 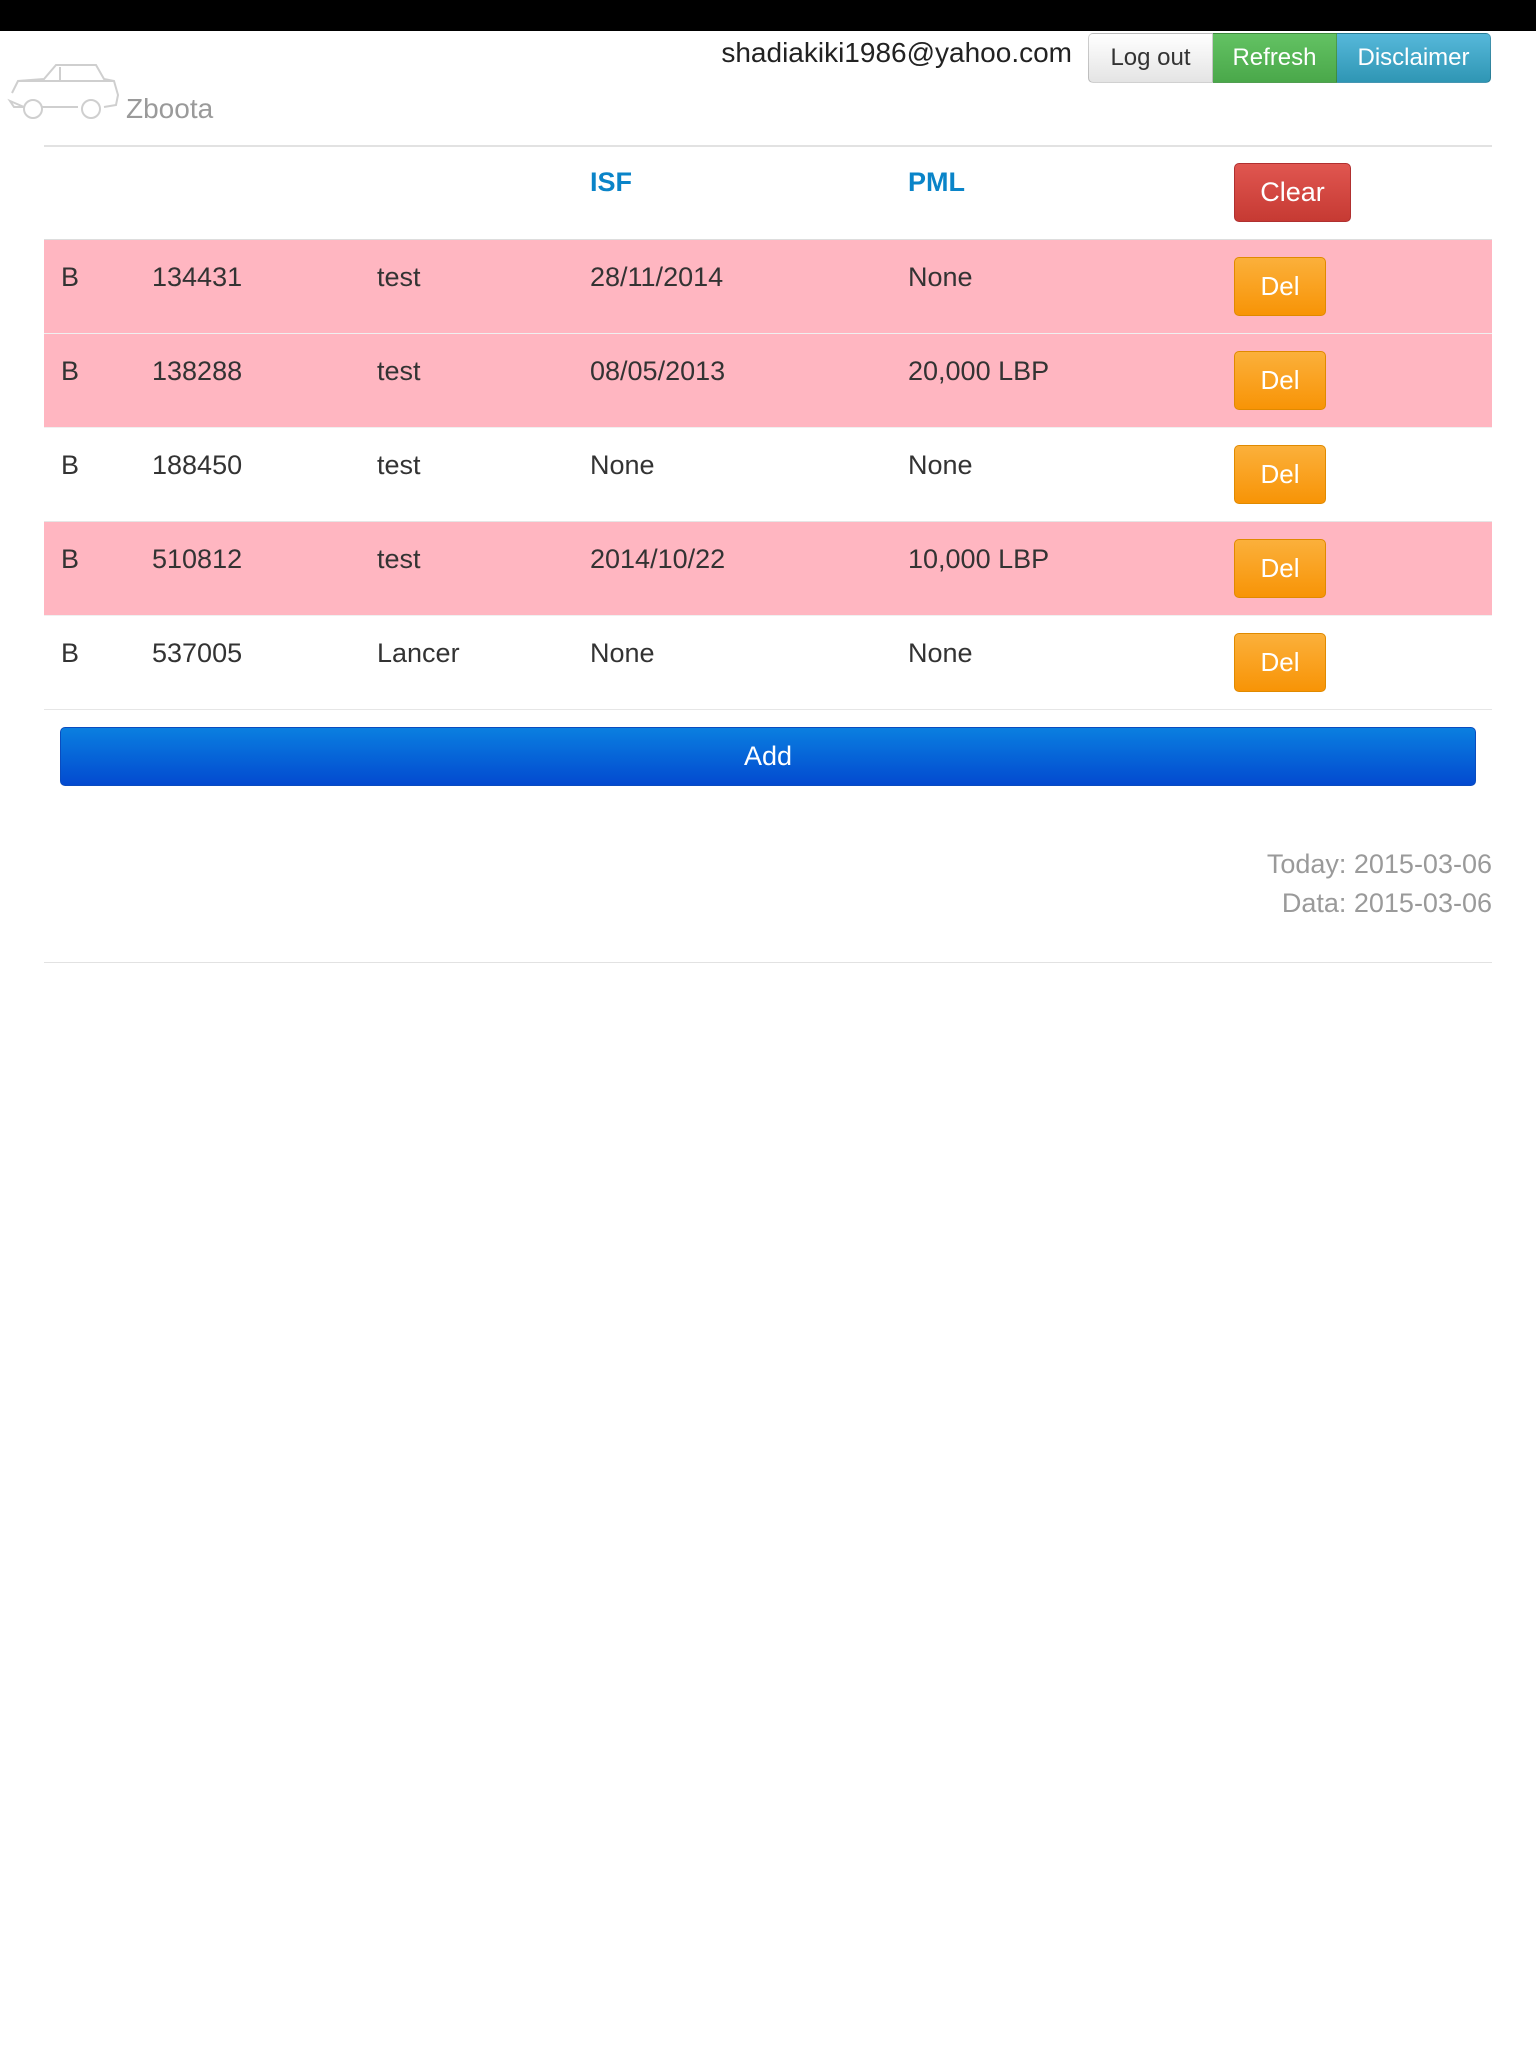 I want to click on pml-cell: 10,000 LBP, so click(x=979, y=559).